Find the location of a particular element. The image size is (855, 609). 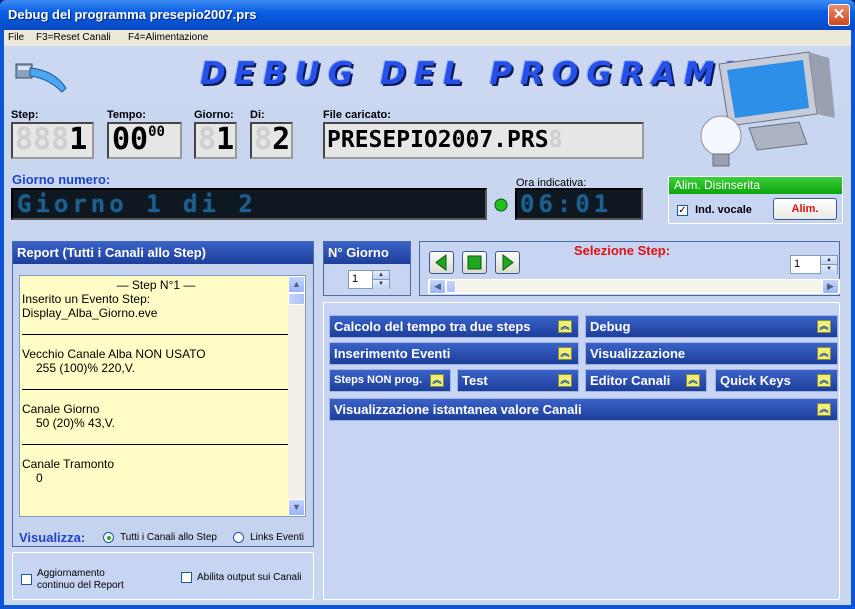

scroll-left-button: ◀ is located at coordinates (437, 286).